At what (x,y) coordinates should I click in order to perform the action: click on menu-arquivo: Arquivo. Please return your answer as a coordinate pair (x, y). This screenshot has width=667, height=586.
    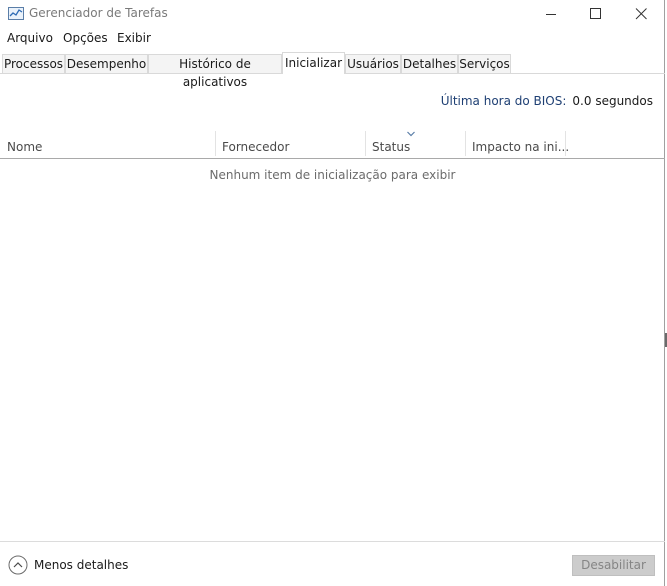
    Looking at the image, I should click on (30, 38).